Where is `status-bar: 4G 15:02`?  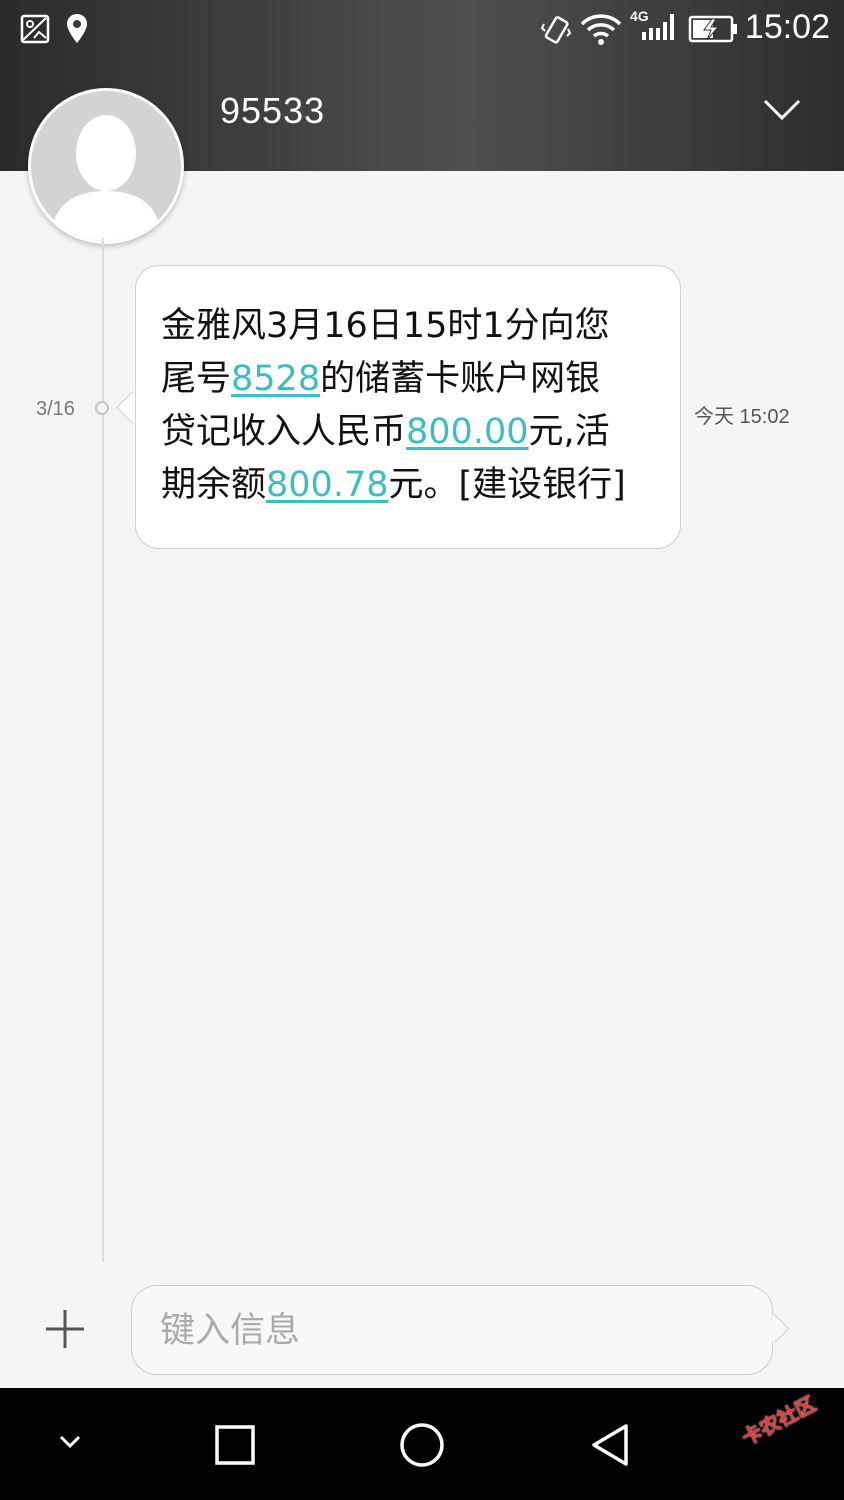
status-bar: 4G 15:02 is located at coordinates (422, 31).